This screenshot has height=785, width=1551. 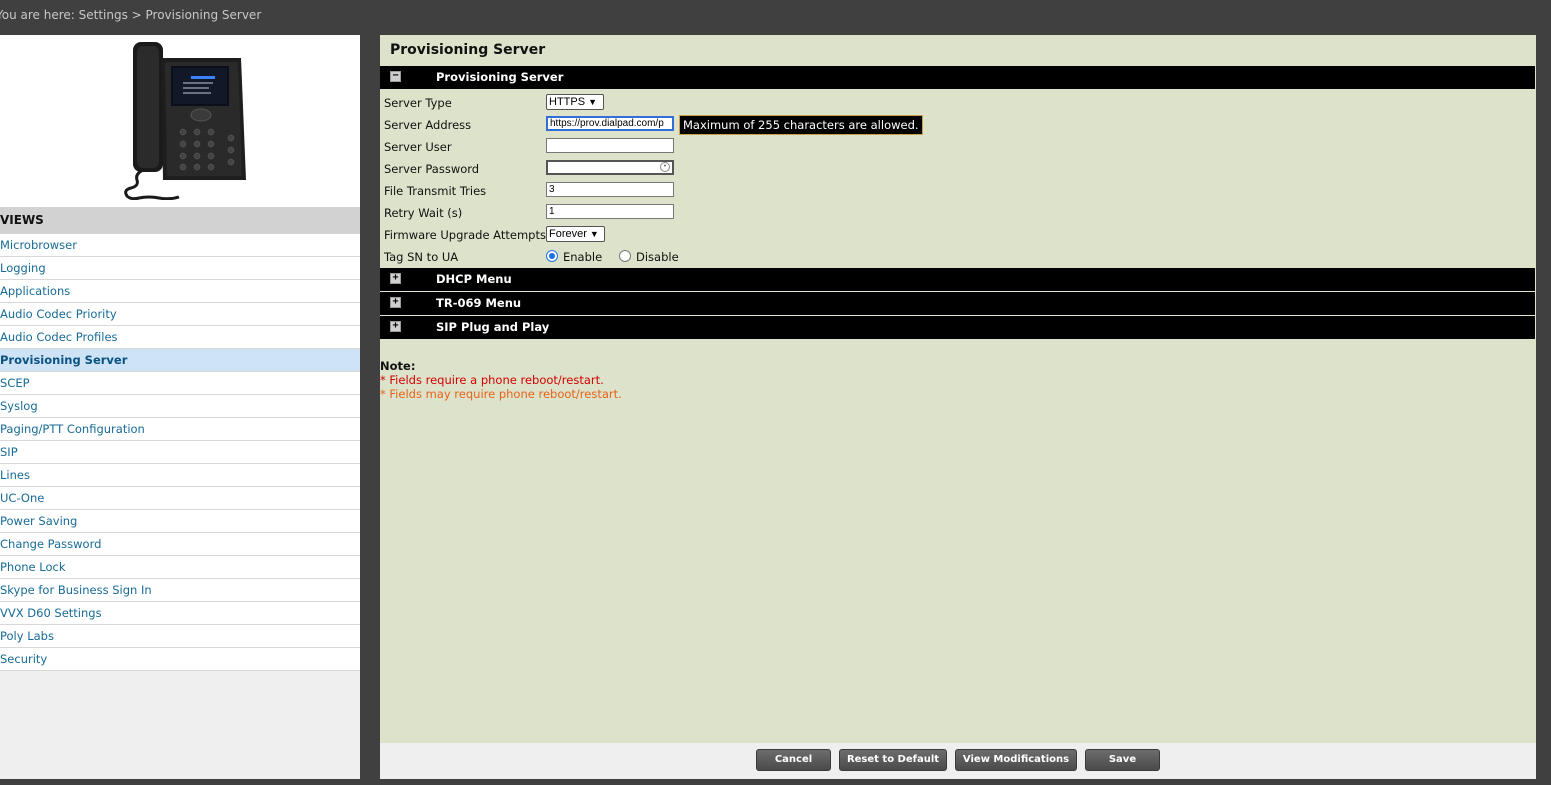 What do you see at coordinates (180, 590) in the screenshot?
I see `sidebar-item-skype-sign-in: Skype for Business Sign In` at bounding box center [180, 590].